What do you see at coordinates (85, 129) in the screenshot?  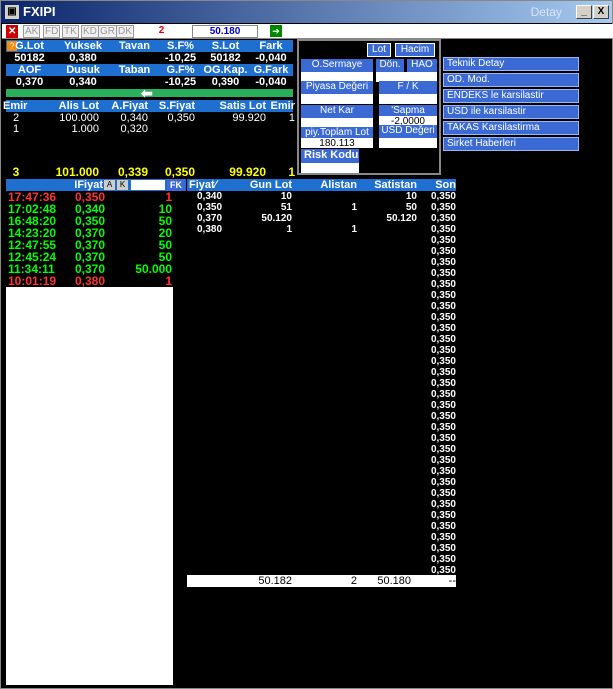 I see `depth-cell: 1.000` at bounding box center [85, 129].